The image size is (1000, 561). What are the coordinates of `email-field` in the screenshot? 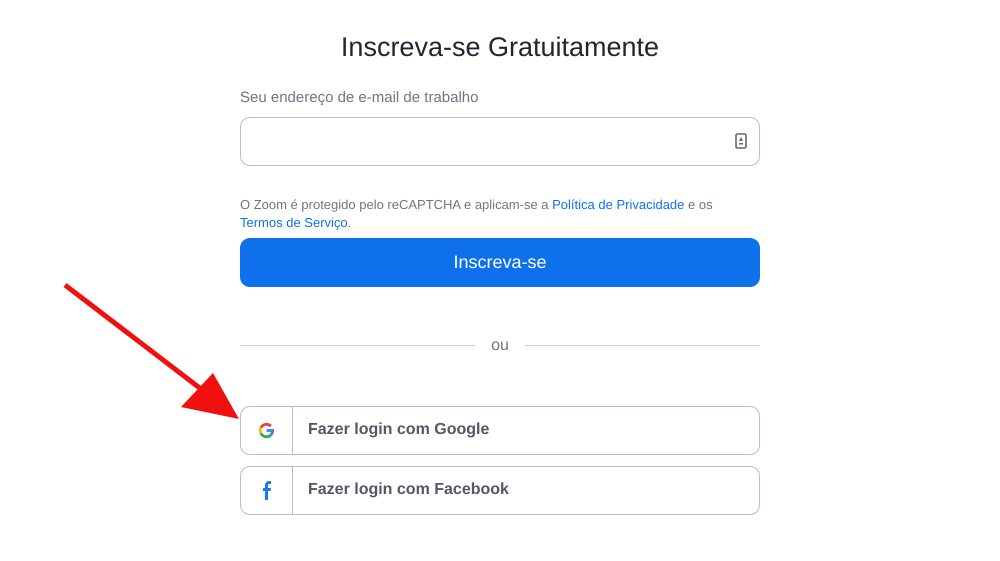 It's located at (500, 141).